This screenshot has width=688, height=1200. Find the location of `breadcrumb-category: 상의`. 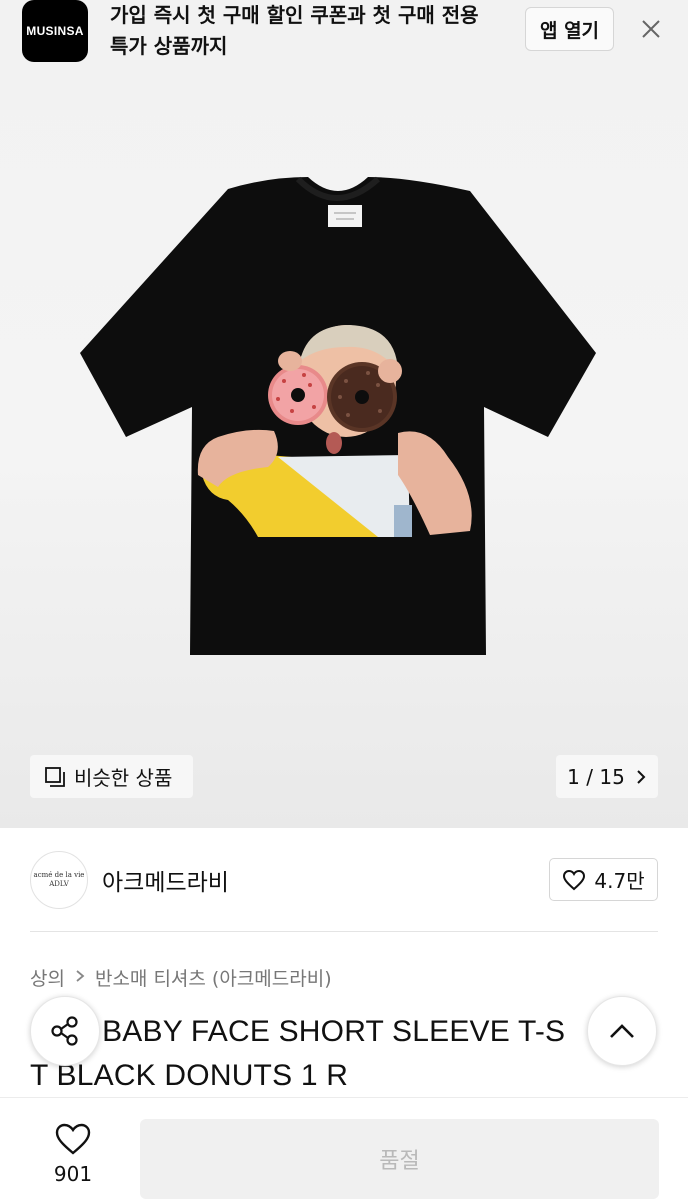

breadcrumb-category: 상의 is located at coordinates (47, 977).